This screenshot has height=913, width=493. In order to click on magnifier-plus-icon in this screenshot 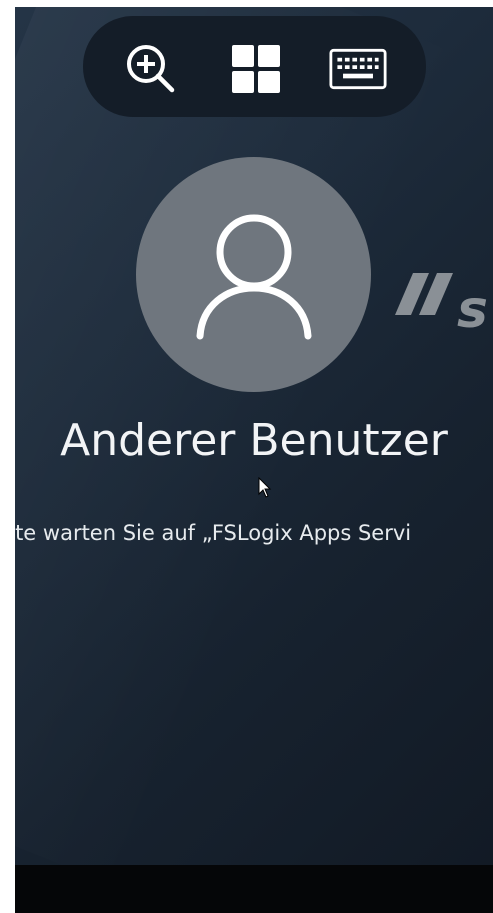, I will do `click(151, 69)`.